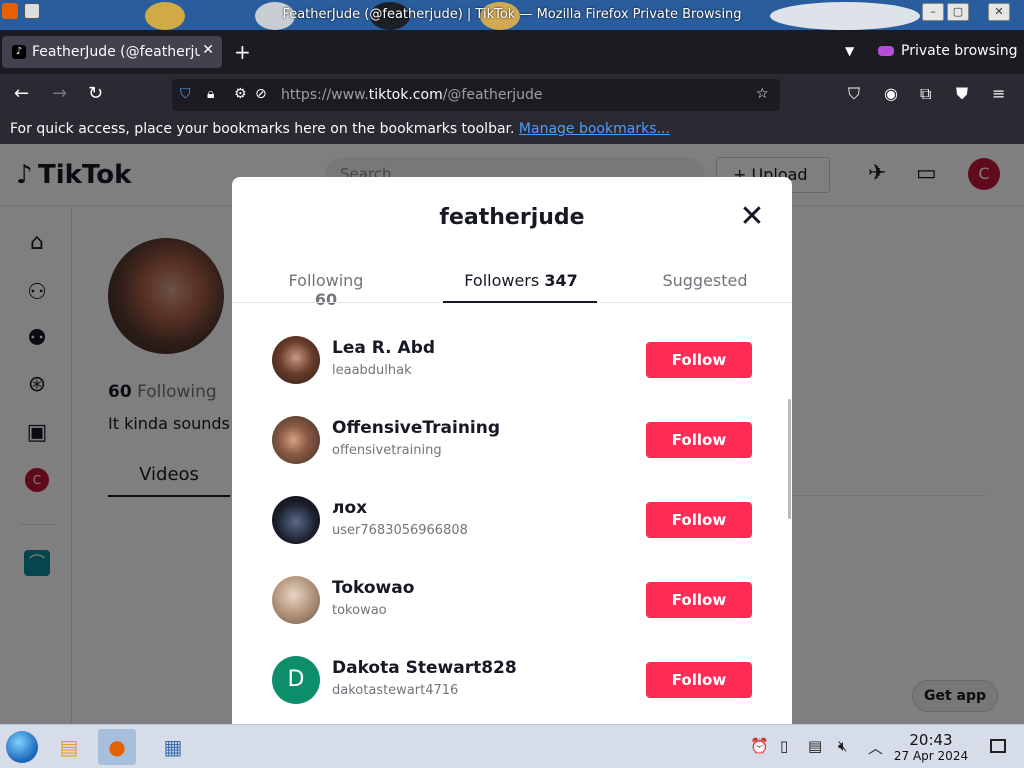 This screenshot has height=768, width=1024. What do you see at coordinates (116, 52) in the screenshot?
I see `tab-label: FeatherJude (@featherjude) | TikTok` at bounding box center [116, 52].